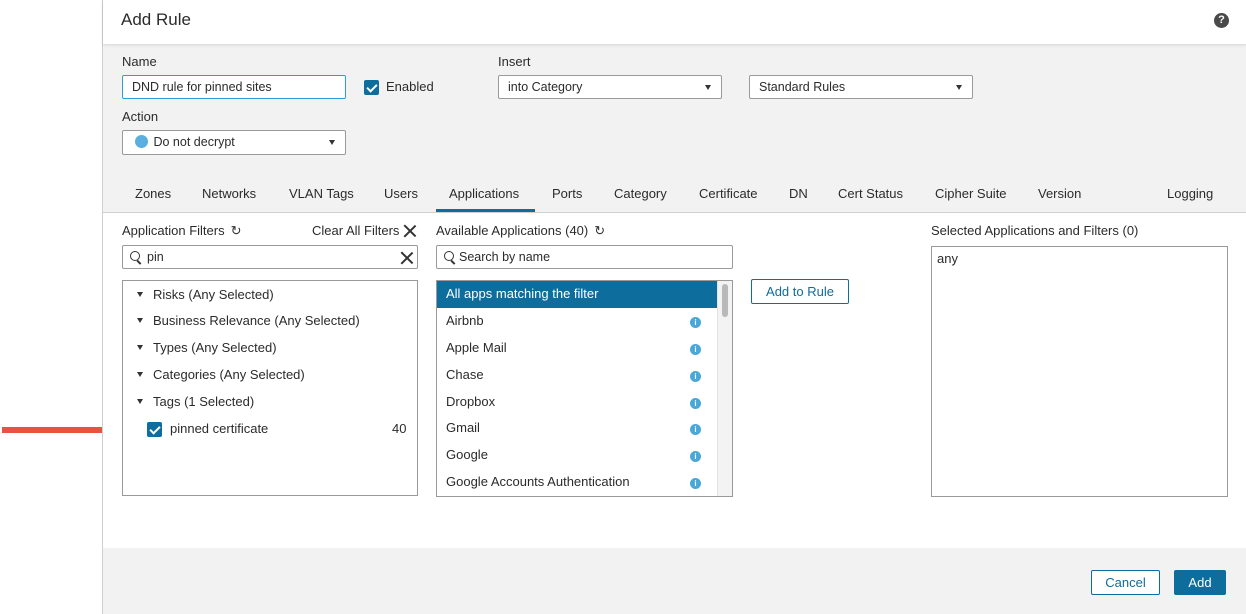 This screenshot has width=1246, height=614. What do you see at coordinates (725, 300) in the screenshot?
I see `scrollbar-thumb` at bounding box center [725, 300].